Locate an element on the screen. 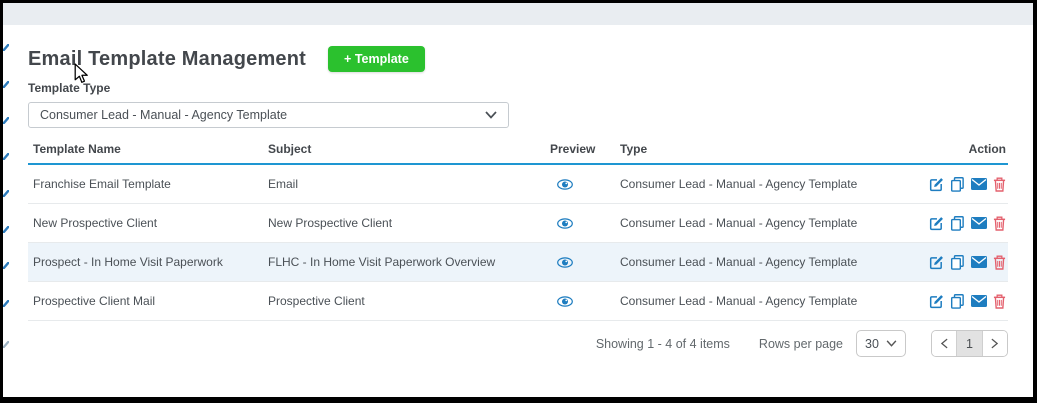 This screenshot has height=403, width=1037. cell-subject: Prospective Client is located at coordinates (316, 301).